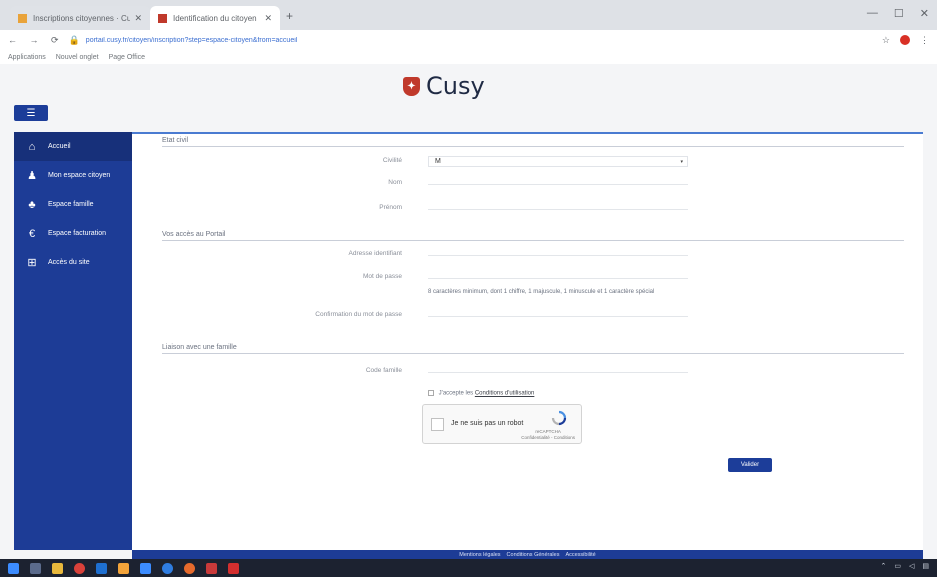 Image resolution: width=937 pixels, height=577 pixels. Describe the element at coordinates (897, 566) in the screenshot. I see `network-icon: ▭` at that location.